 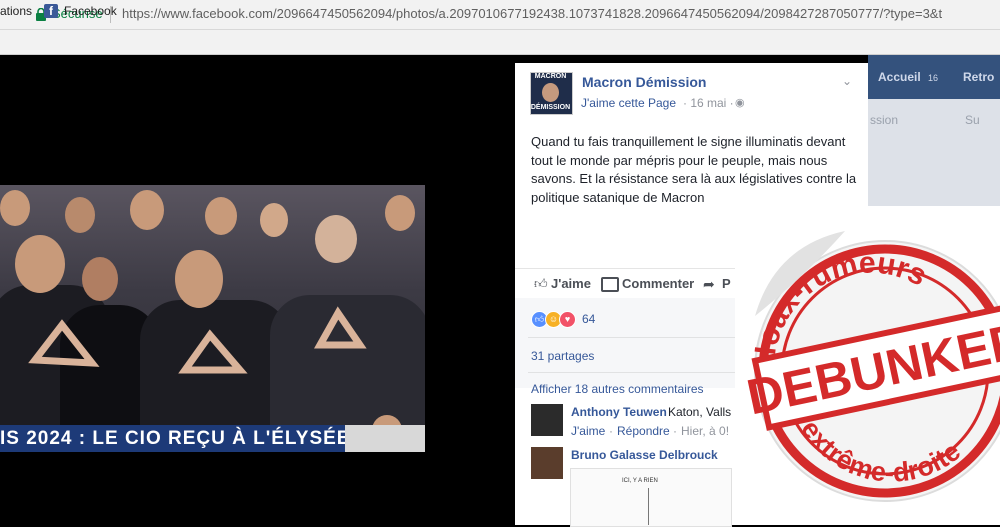 What do you see at coordinates (550, 92) in the screenshot?
I see `avatar-face` at bounding box center [550, 92].